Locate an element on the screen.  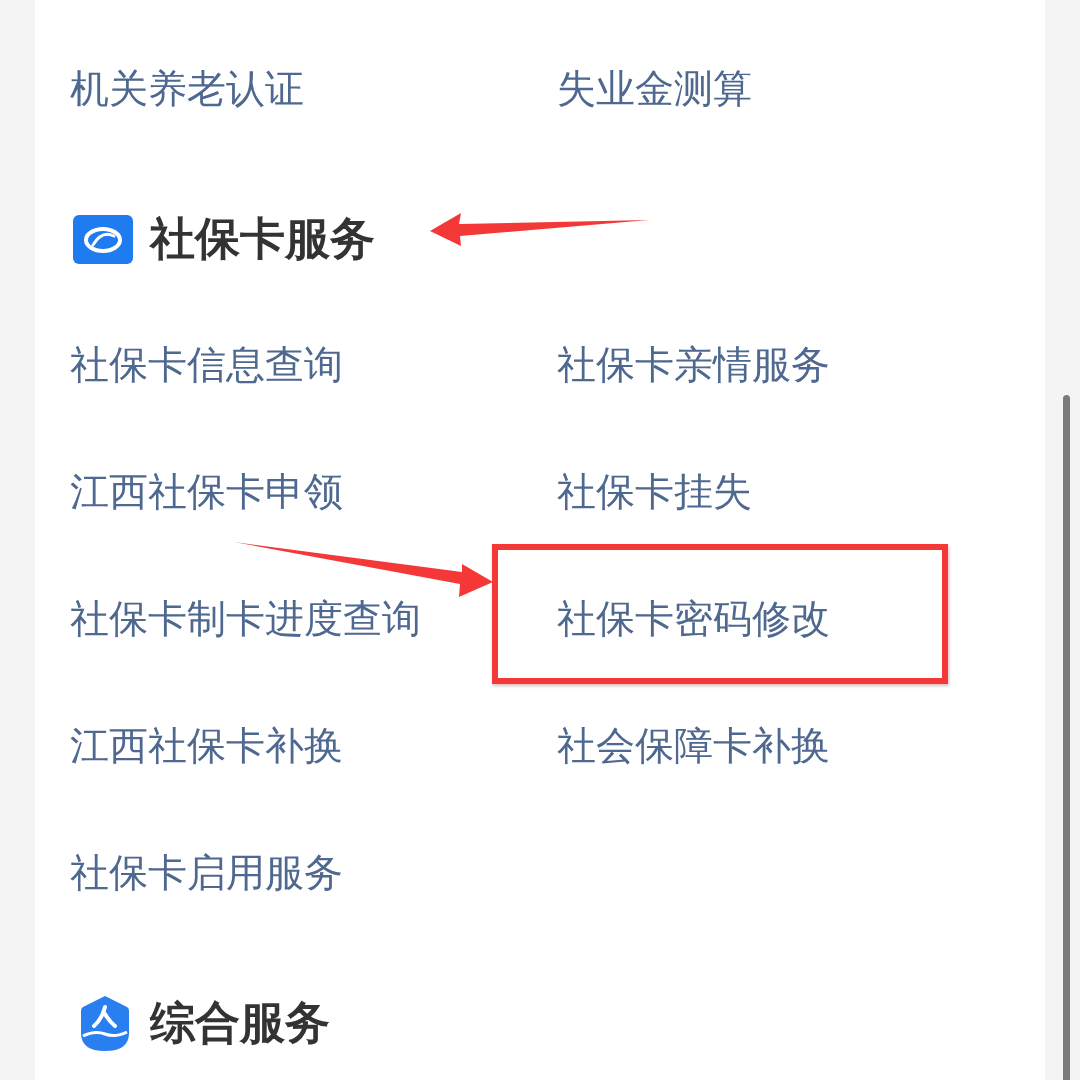
scrollbar is located at coordinates (1066, 737).